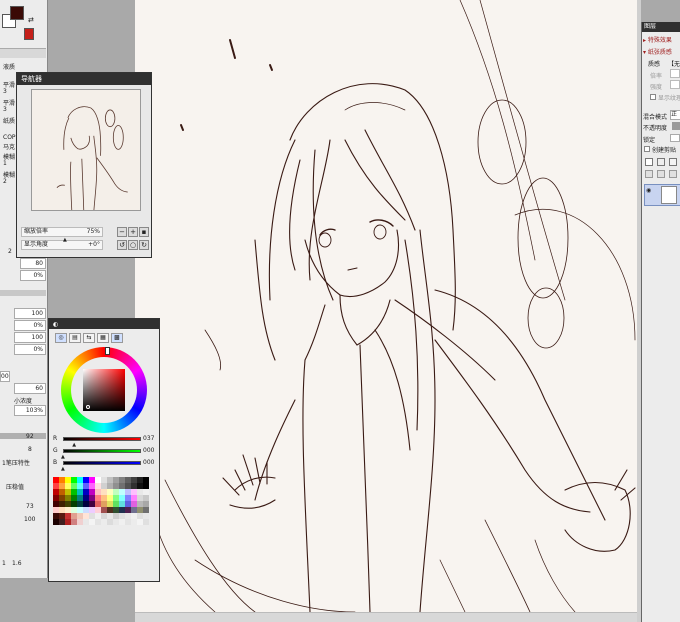 Image resolution: width=680 pixels, height=622 pixels. What do you see at coordinates (144, 232) in the screenshot?
I see `zoom-reset-button: ▪` at bounding box center [144, 232].